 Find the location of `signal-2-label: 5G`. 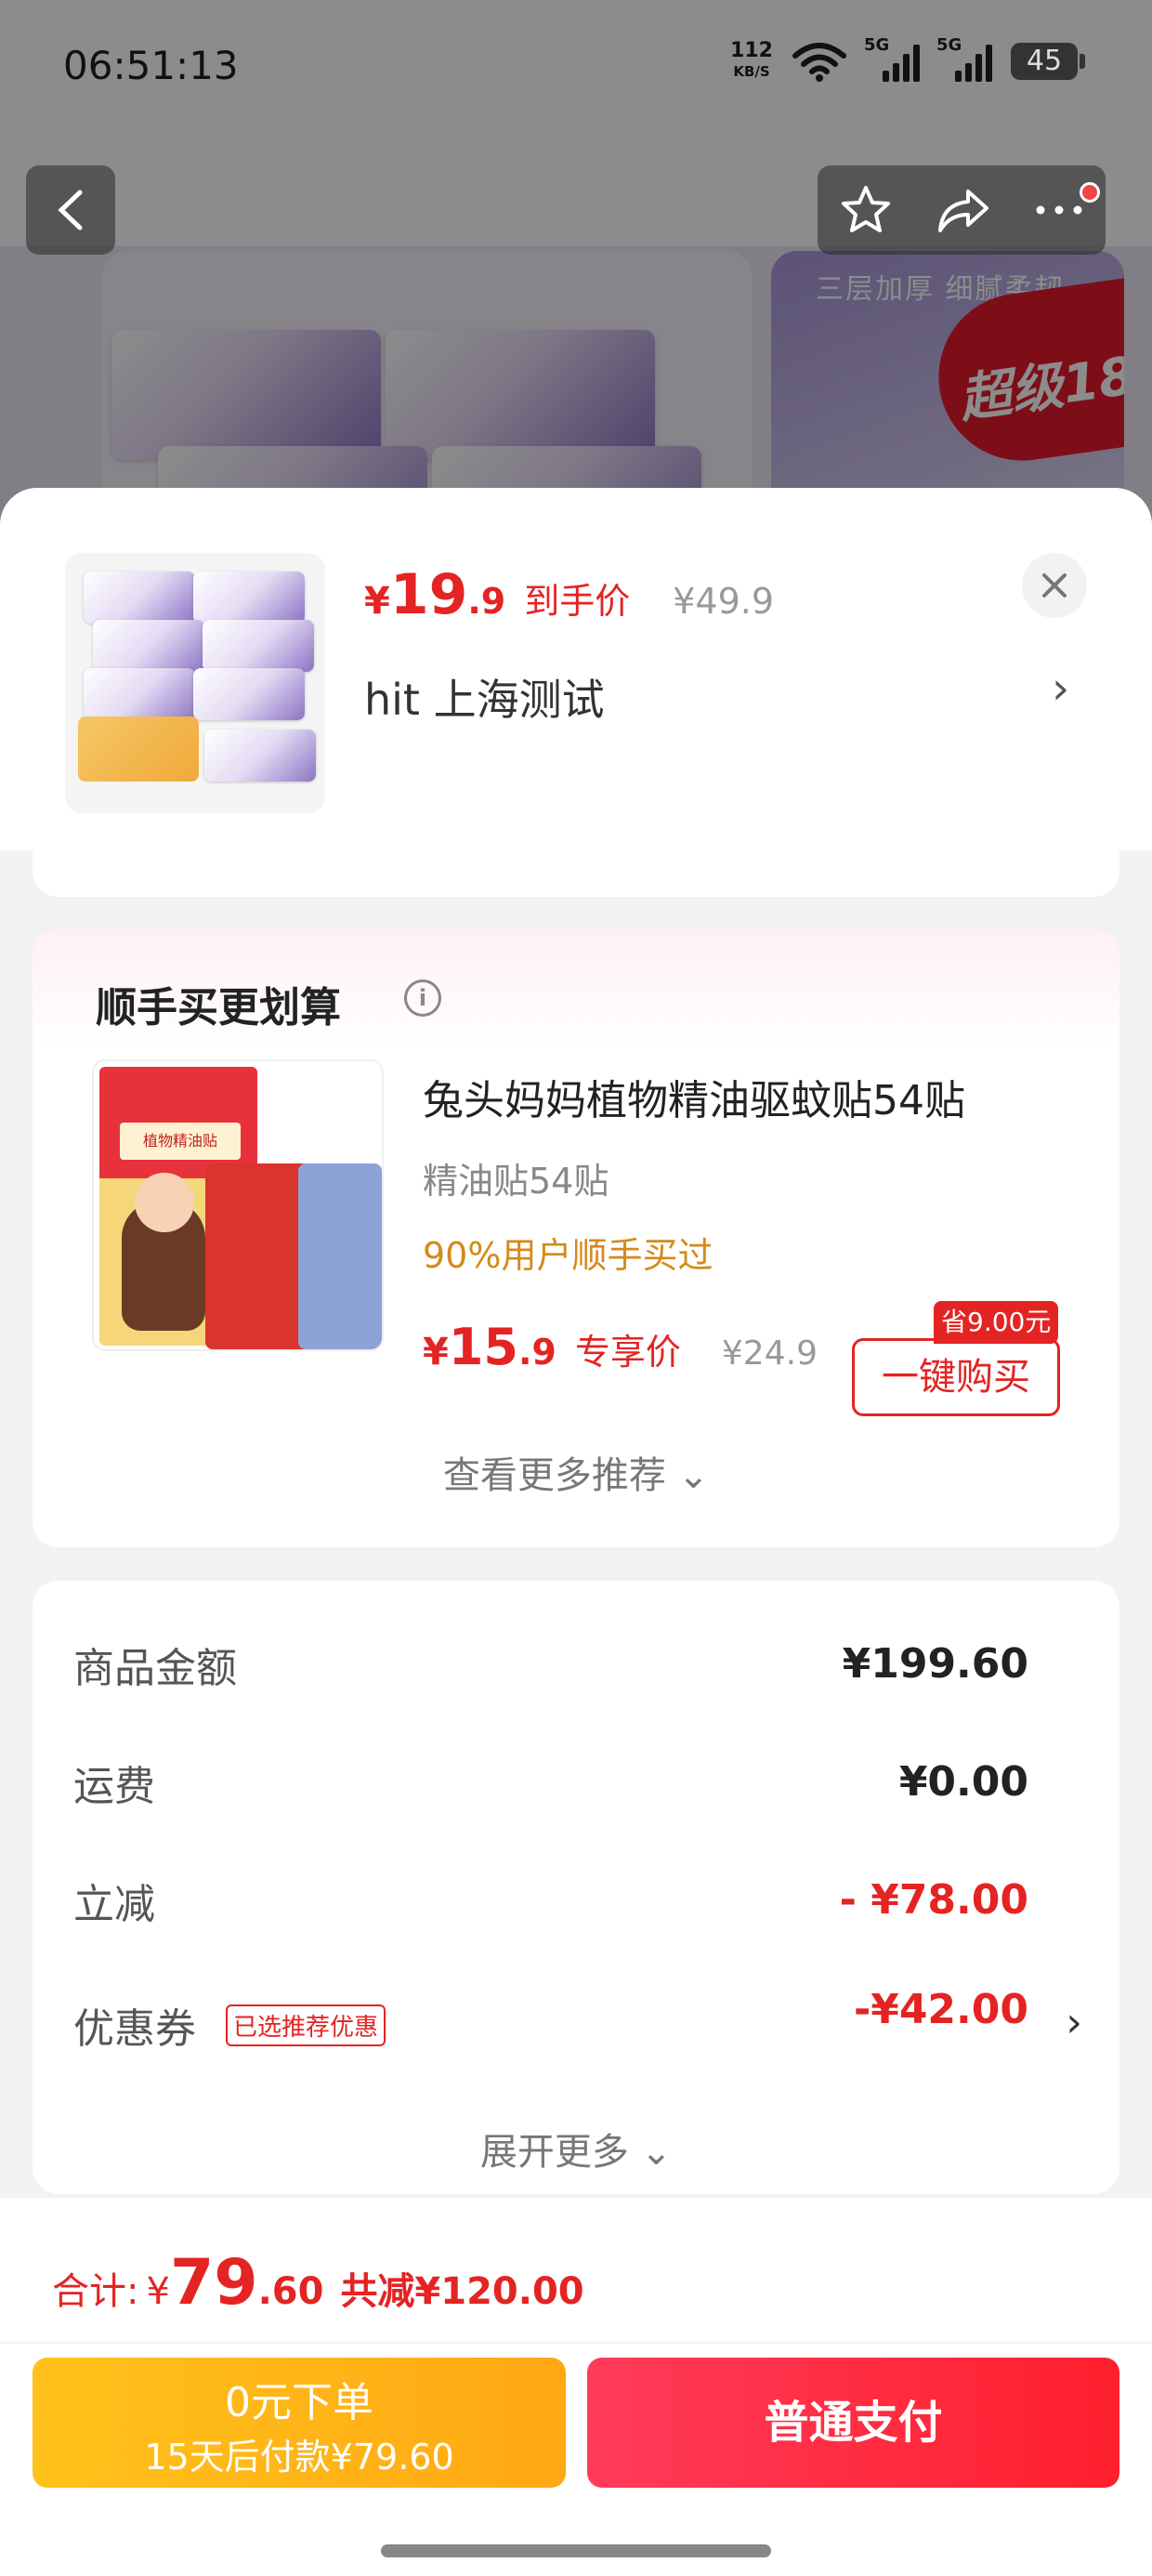

signal-2-label: 5G is located at coordinates (949, 45).